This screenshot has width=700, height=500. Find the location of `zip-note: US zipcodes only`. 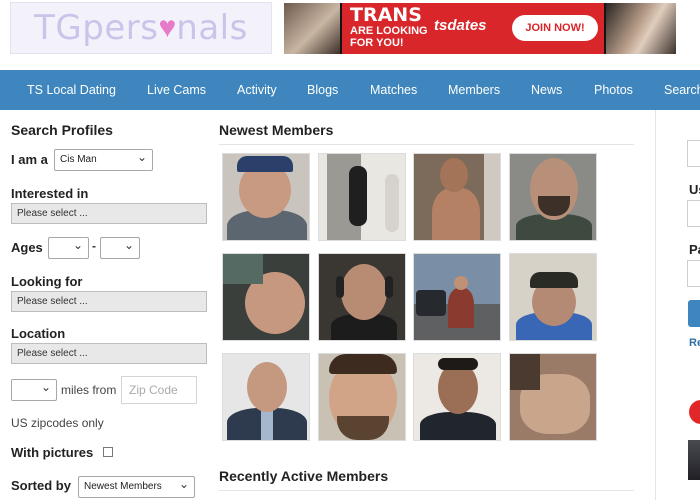

zip-note: US zipcodes only is located at coordinates (57, 423).